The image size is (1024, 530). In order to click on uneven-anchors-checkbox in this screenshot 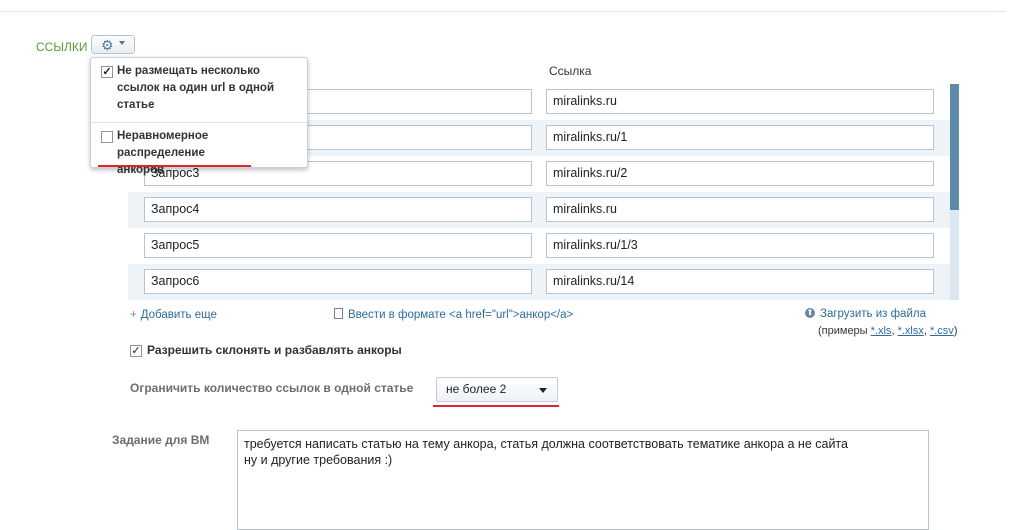, I will do `click(107, 137)`.